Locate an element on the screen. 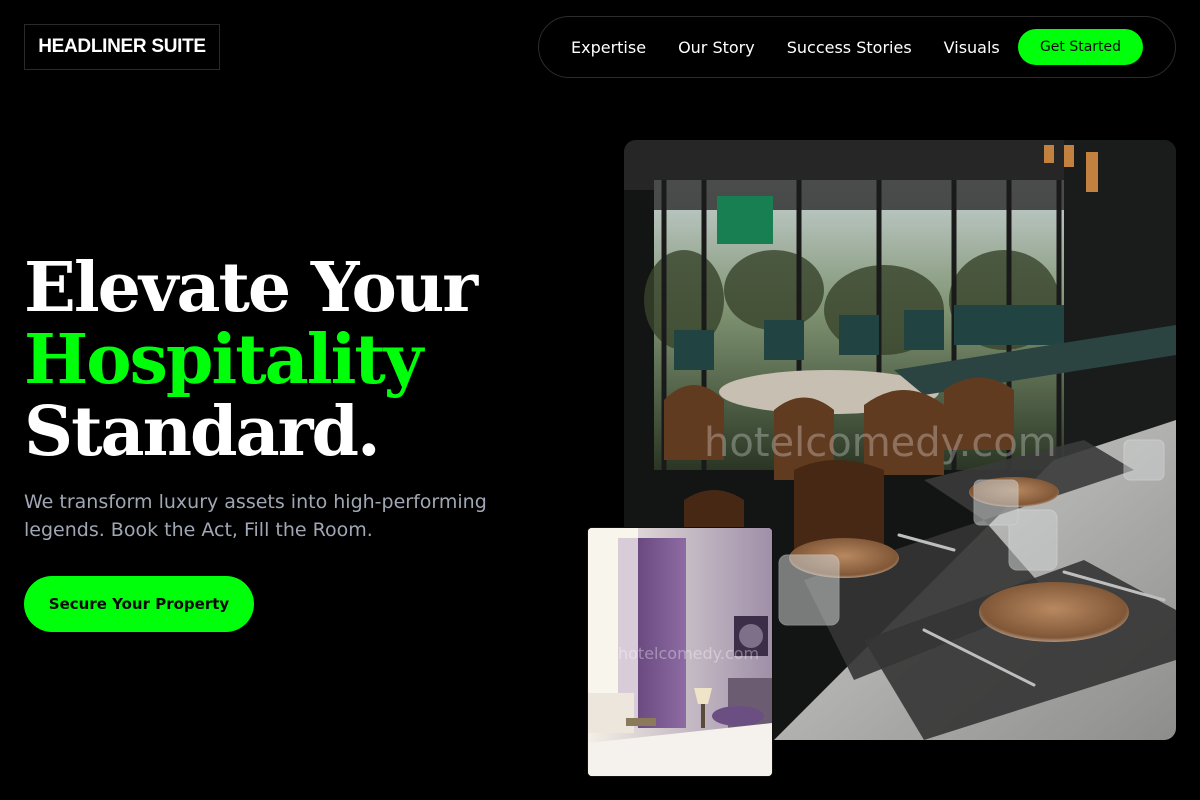 The image size is (1200, 800). headline-line-3: Standard. is located at coordinates (202, 432).